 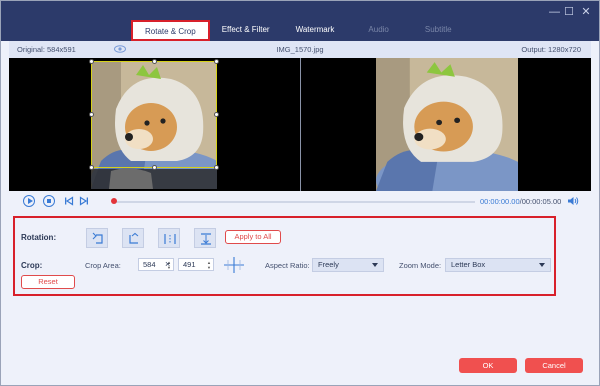 I want to click on aspect-ratio-select: Freely, so click(x=348, y=265).